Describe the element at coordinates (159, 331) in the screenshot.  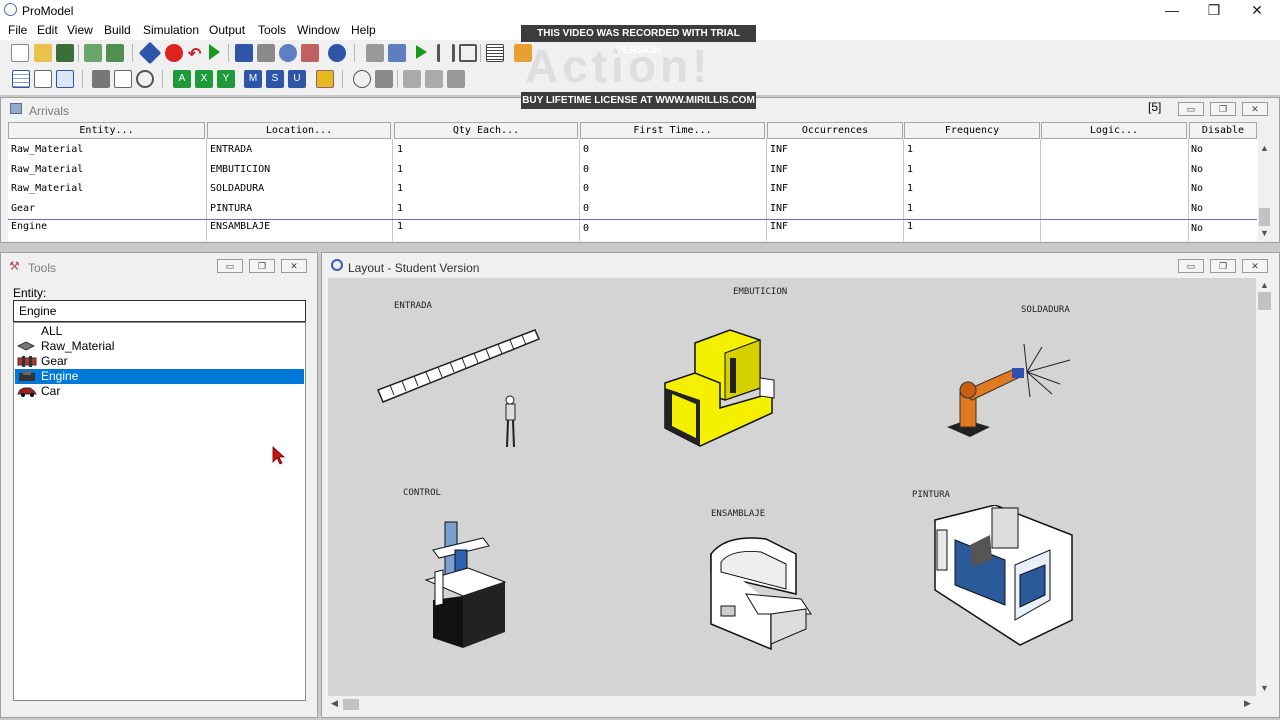
I see `list-item-all: ALL` at that location.